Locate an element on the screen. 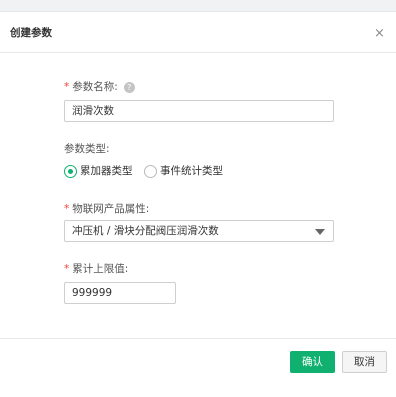 This screenshot has height=397, width=396. background-strip-bottom is located at coordinates (198, 391).